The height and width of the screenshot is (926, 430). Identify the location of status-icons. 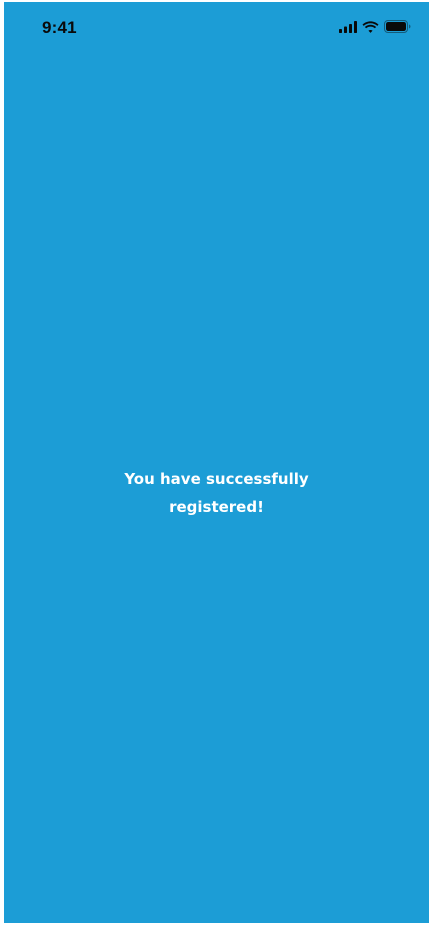
(375, 26).